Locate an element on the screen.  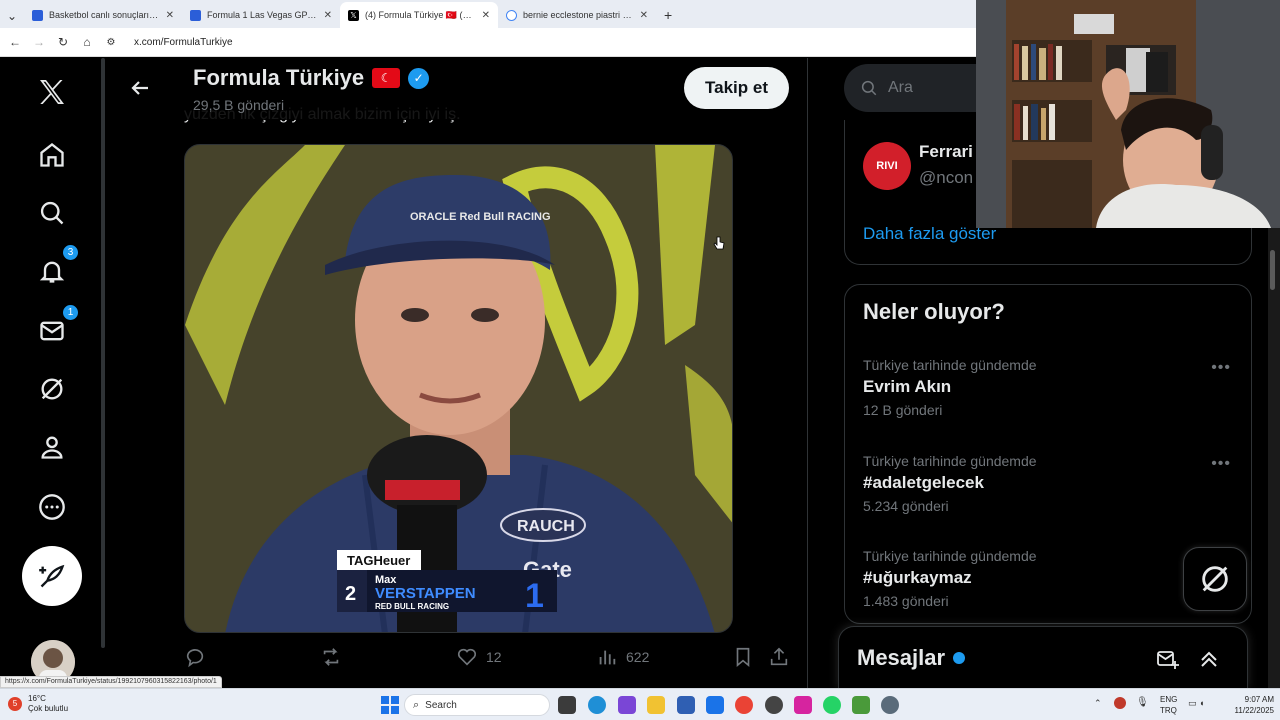
weather-widget: 5 16°C Çok bulutlu is located at coordinates (38, 704).